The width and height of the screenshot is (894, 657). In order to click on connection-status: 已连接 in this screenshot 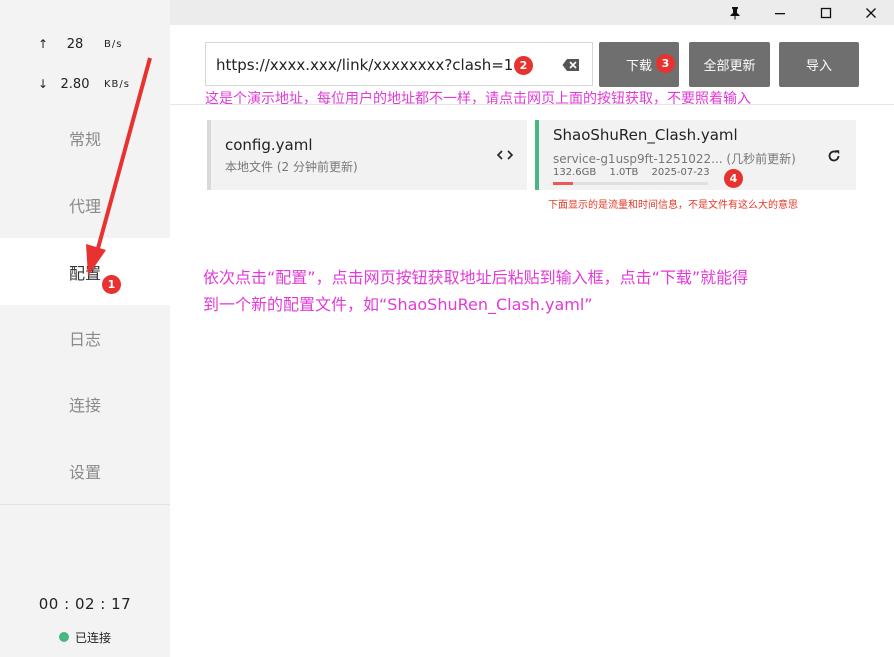, I will do `click(85, 637)`.